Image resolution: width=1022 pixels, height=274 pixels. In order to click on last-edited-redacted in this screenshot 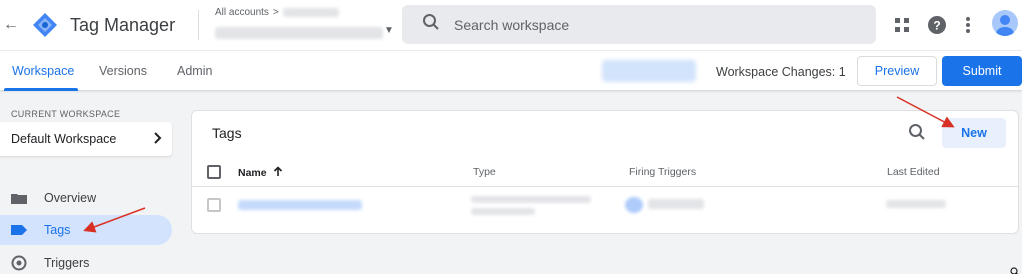, I will do `click(916, 204)`.